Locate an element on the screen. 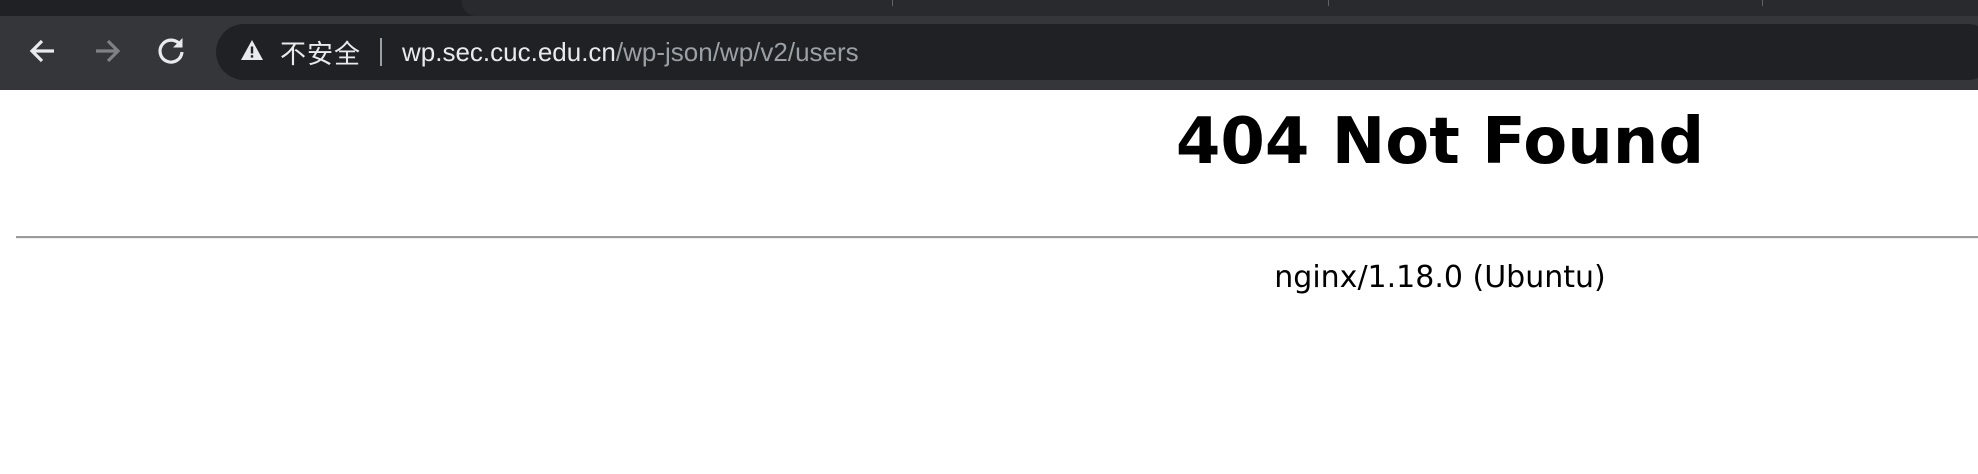 The width and height of the screenshot is (1978, 474). arrow-left-icon is located at coordinates (43, 51).